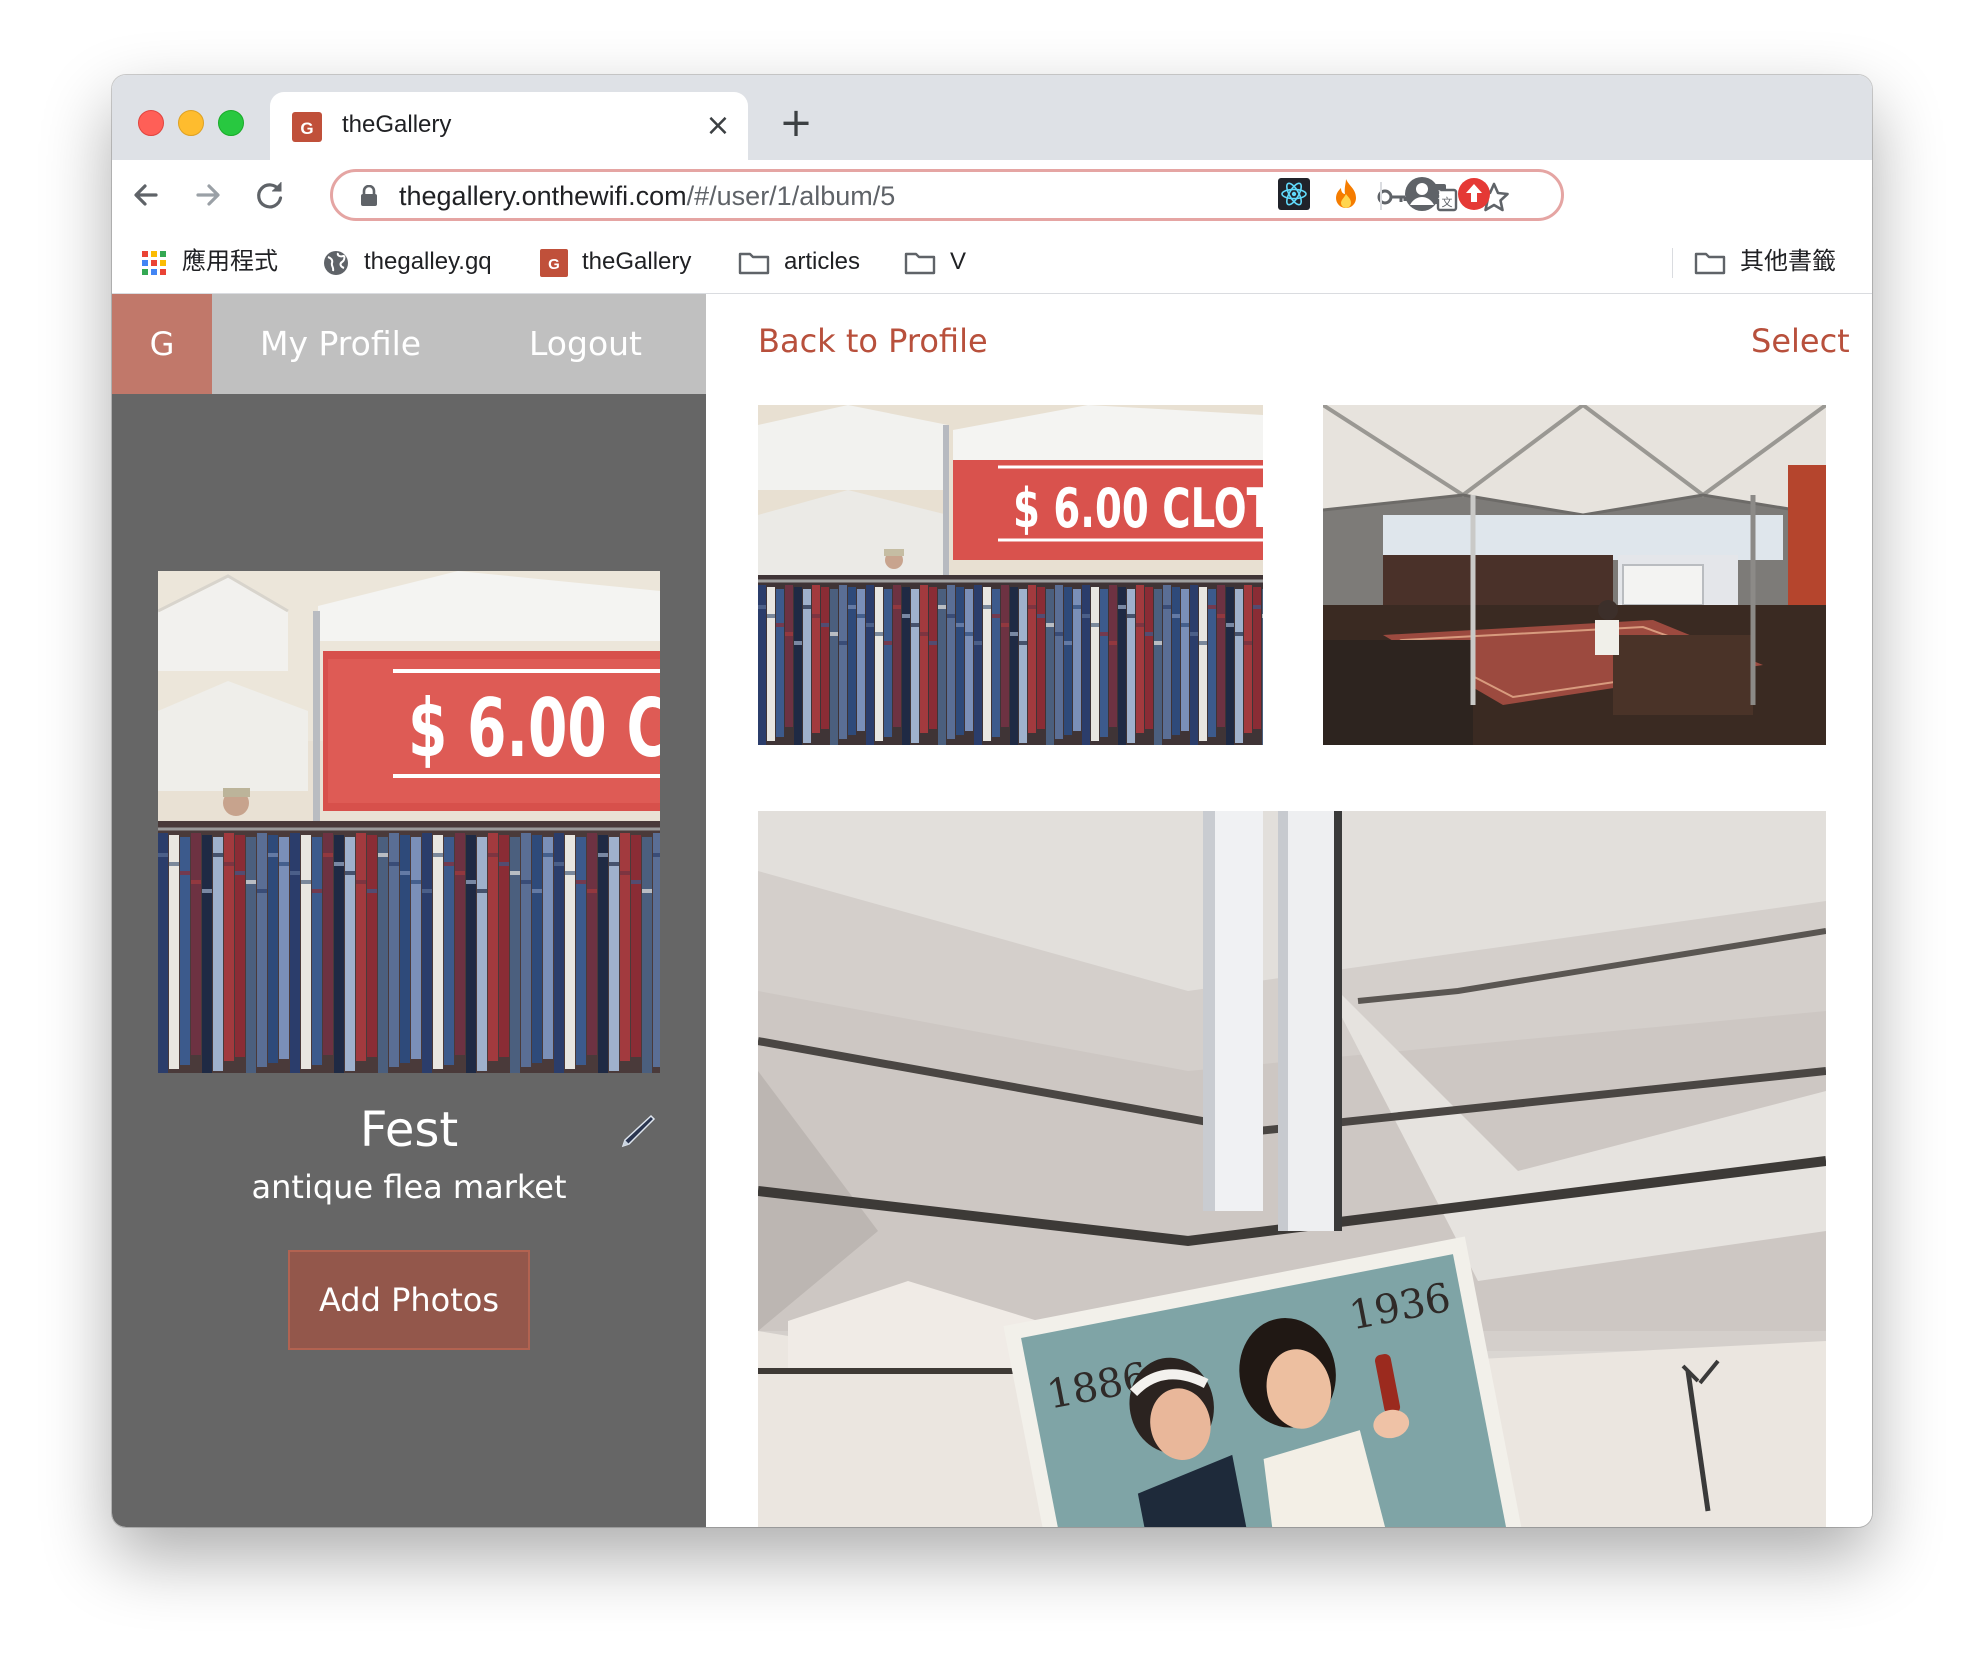  What do you see at coordinates (231, 123) in the screenshot?
I see `zoom-window-button` at bounding box center [231, 123].